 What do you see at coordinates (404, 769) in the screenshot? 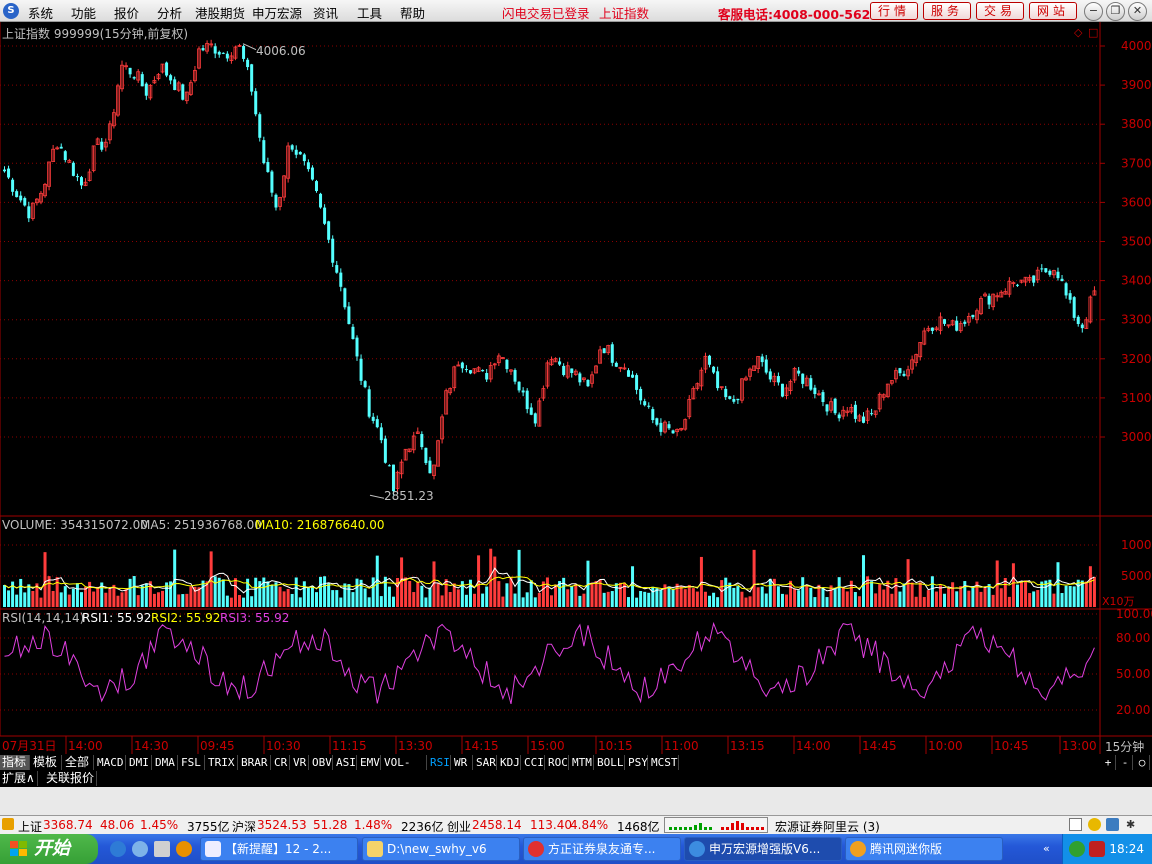
I see `indicator-tab-vol-tdx: VOL-TDX` at bounding box center [404, 769].